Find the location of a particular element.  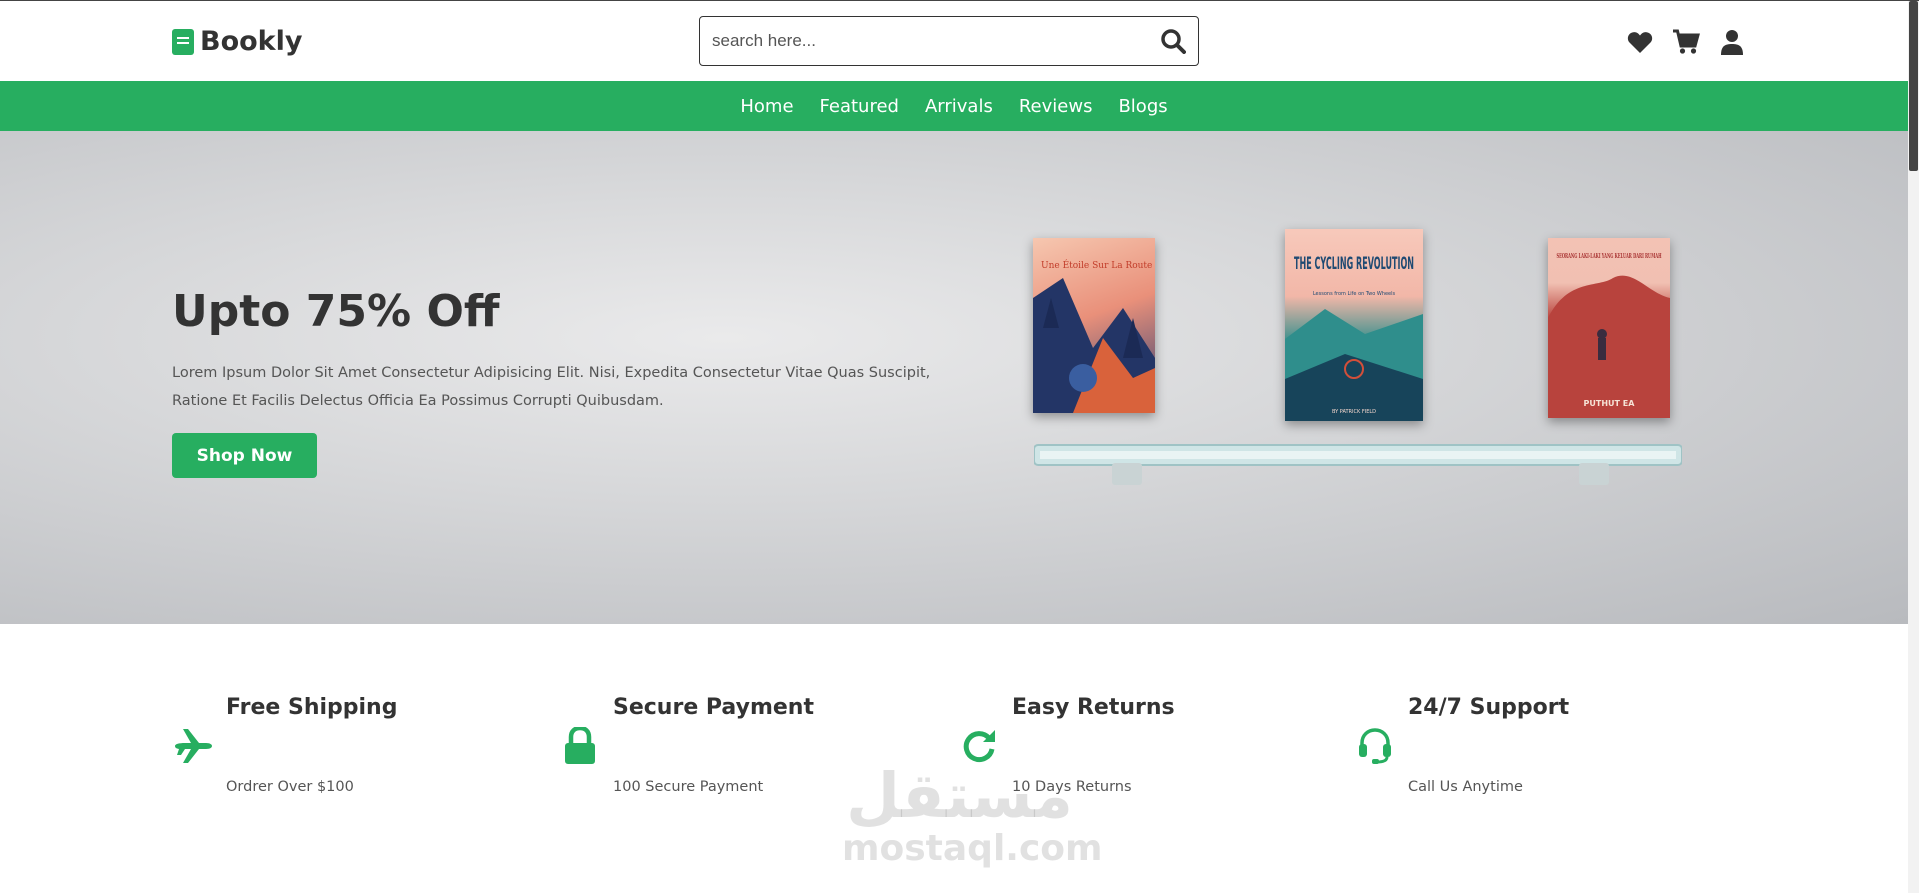

cart-icon is located at coordinates (1686, 42).